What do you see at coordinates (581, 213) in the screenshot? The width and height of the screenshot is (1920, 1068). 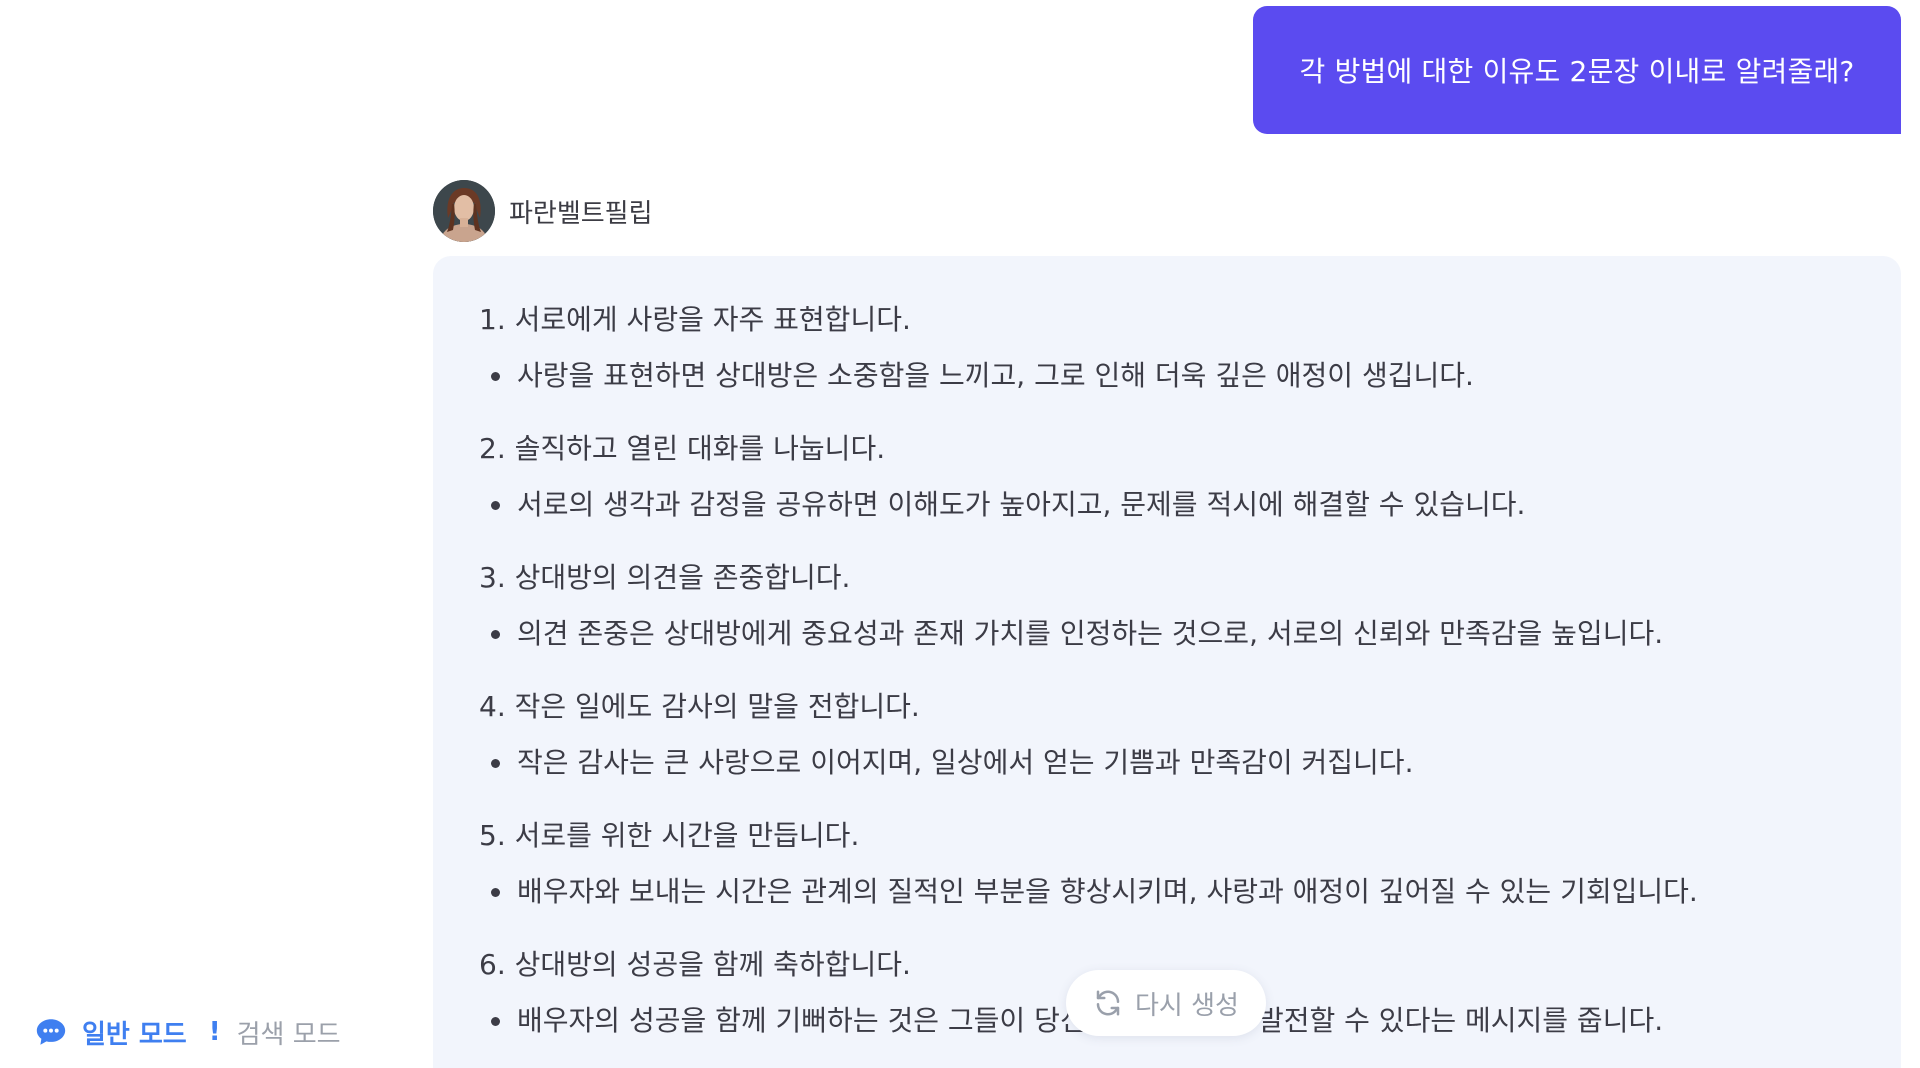 I see `bot-name: 파란벨트필립` at bounding box center [581, 213].